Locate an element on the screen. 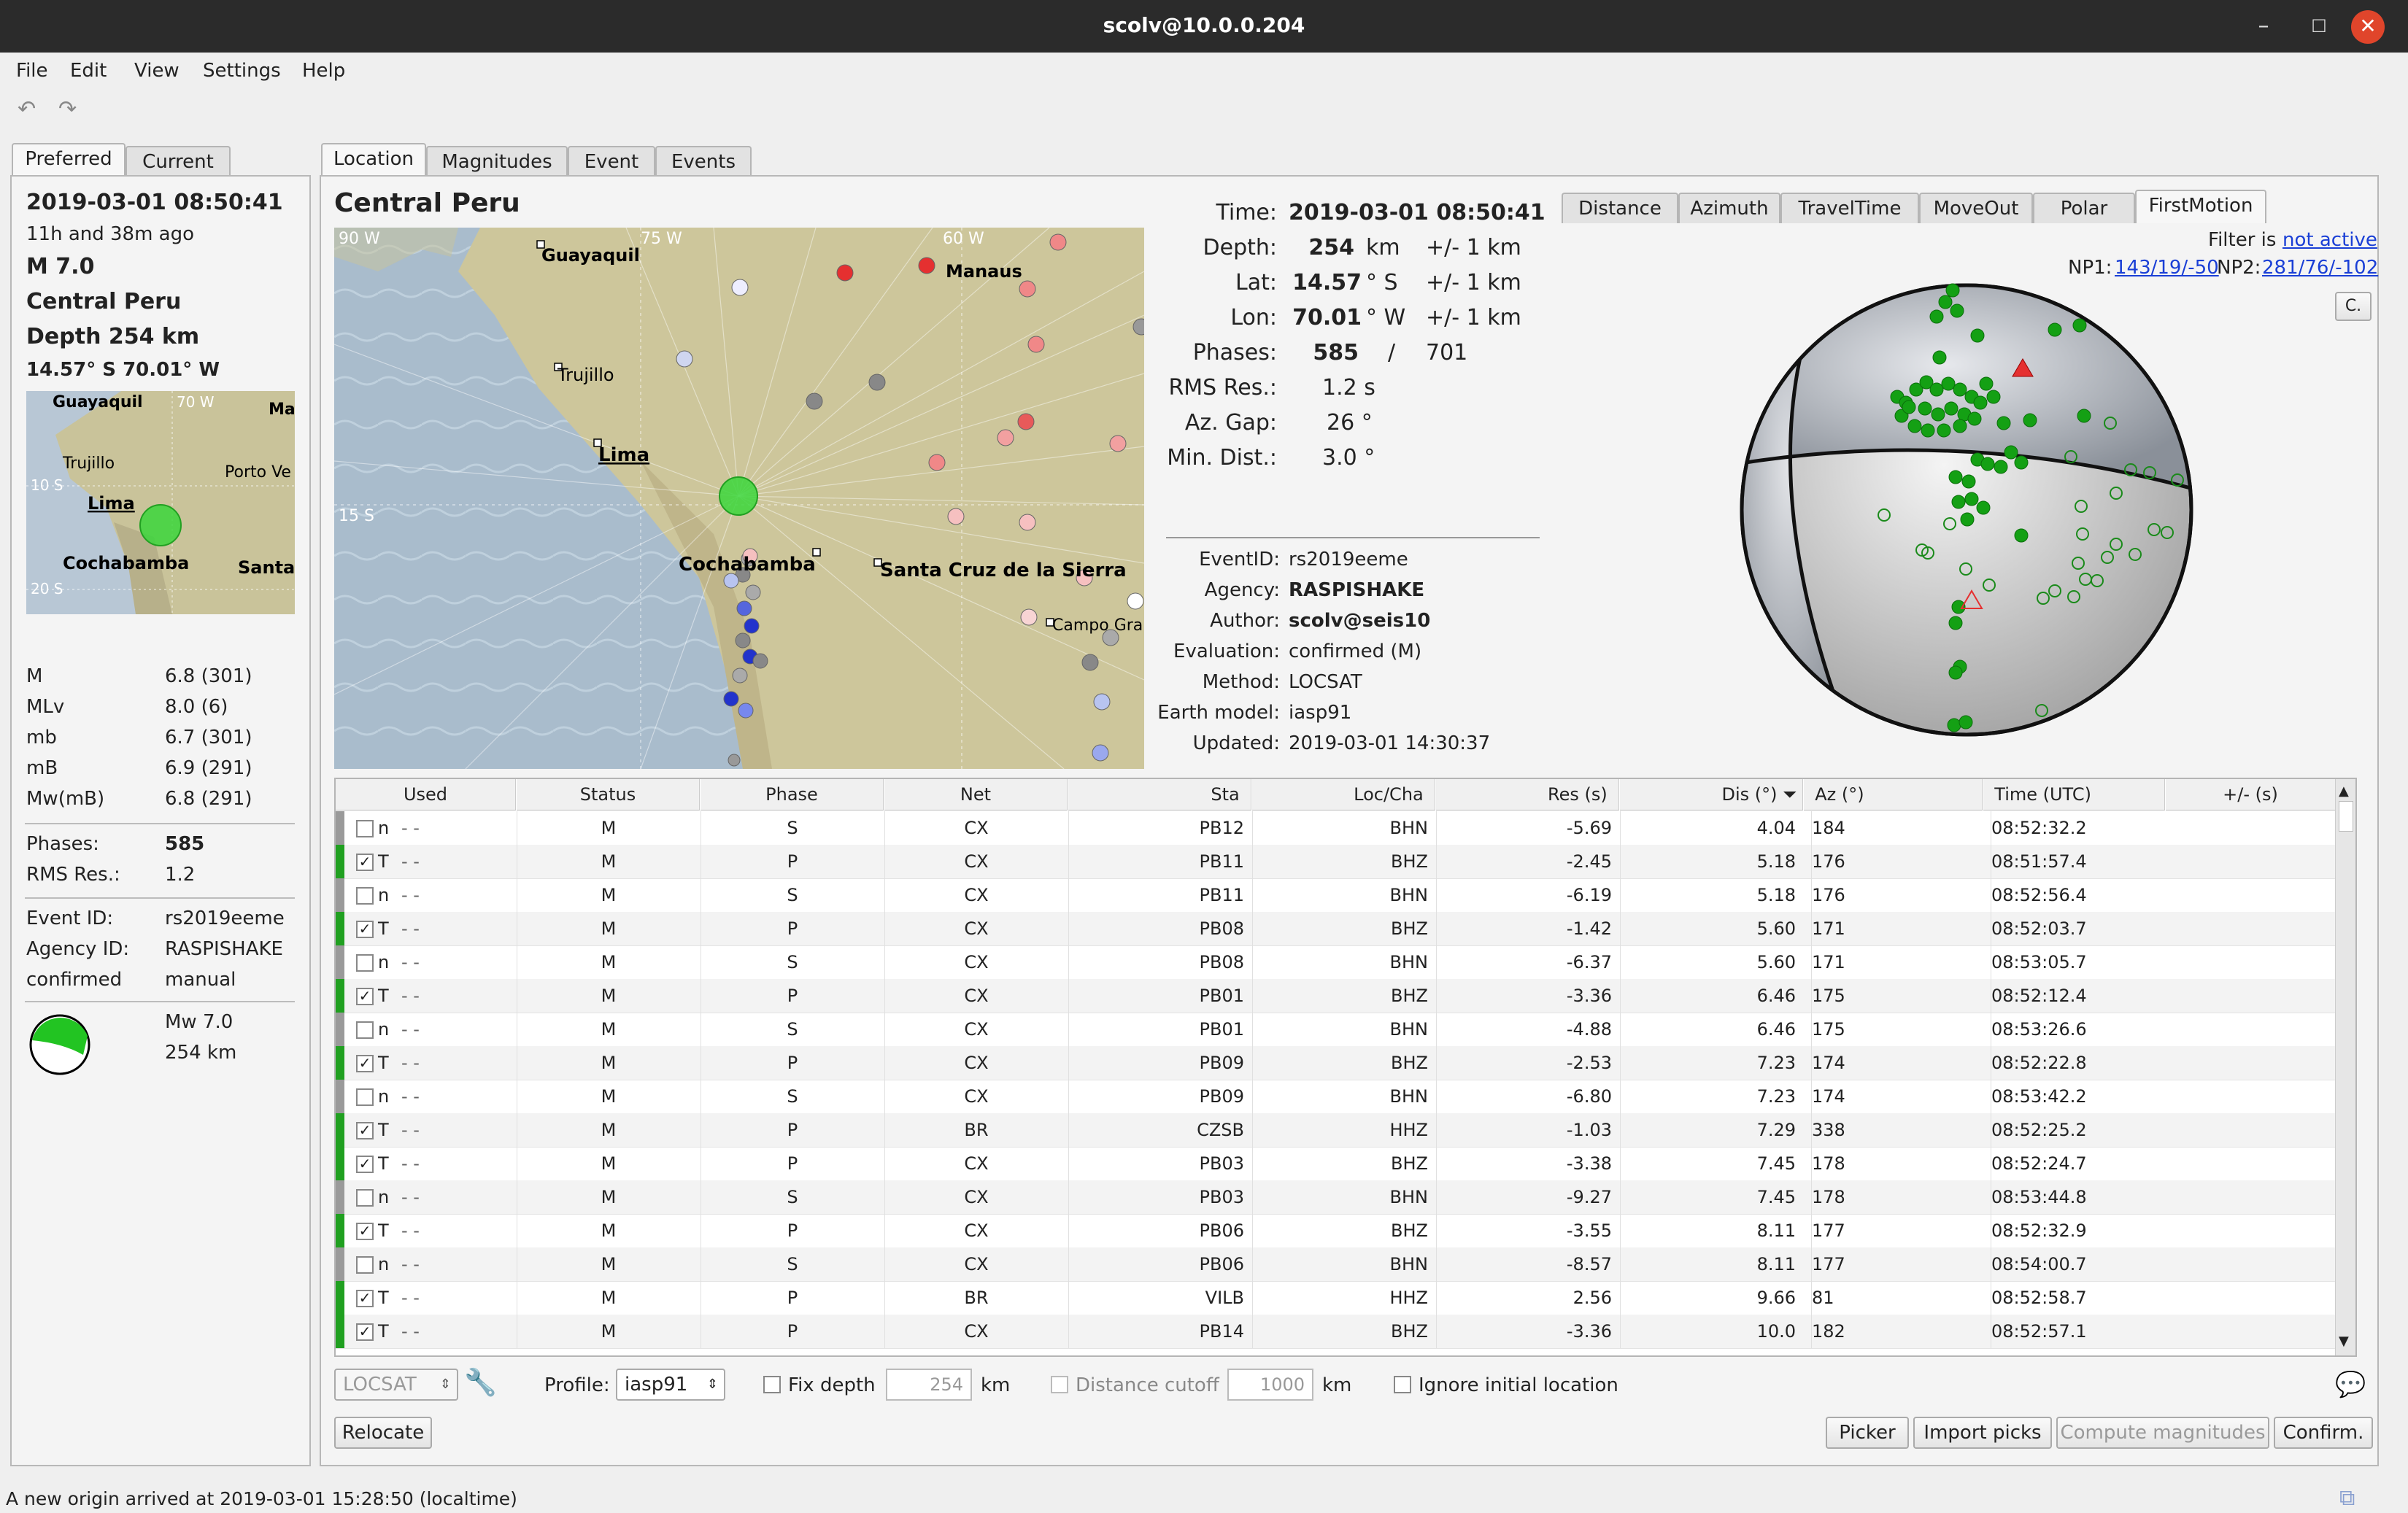  chat-bubble-icon: 💬 is located at coordinates (2350, 1384).